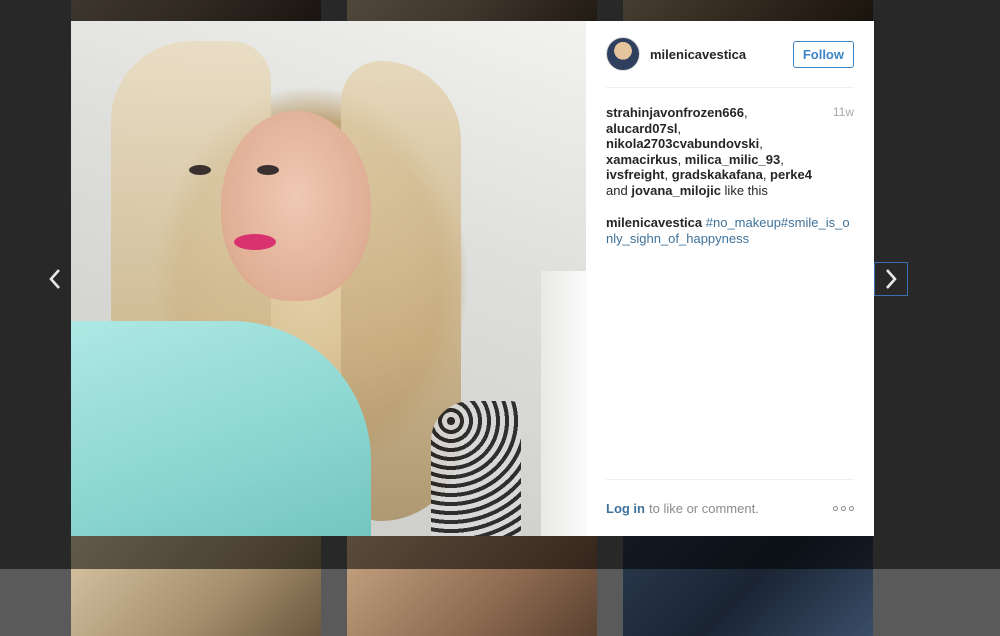  I want to click on next-post-button, so click(891, 279).